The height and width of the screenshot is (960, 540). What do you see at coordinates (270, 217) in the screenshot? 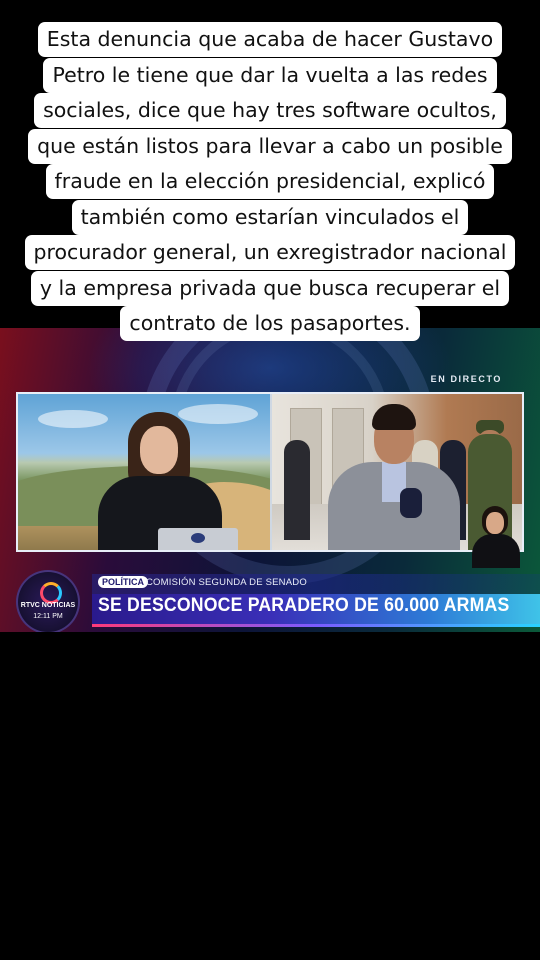
I see `caption-line-6: también como estarían vinculados el` at bounding box center [270, 217].